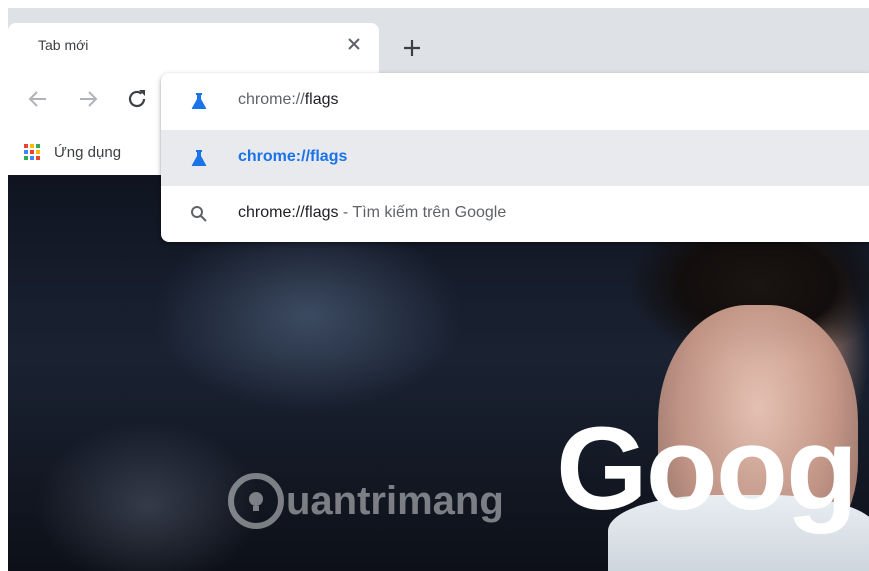  What do you see at coordinates (137, 99) in the screenshot?
I see `reload-icon` at bounding box center [137, 99].